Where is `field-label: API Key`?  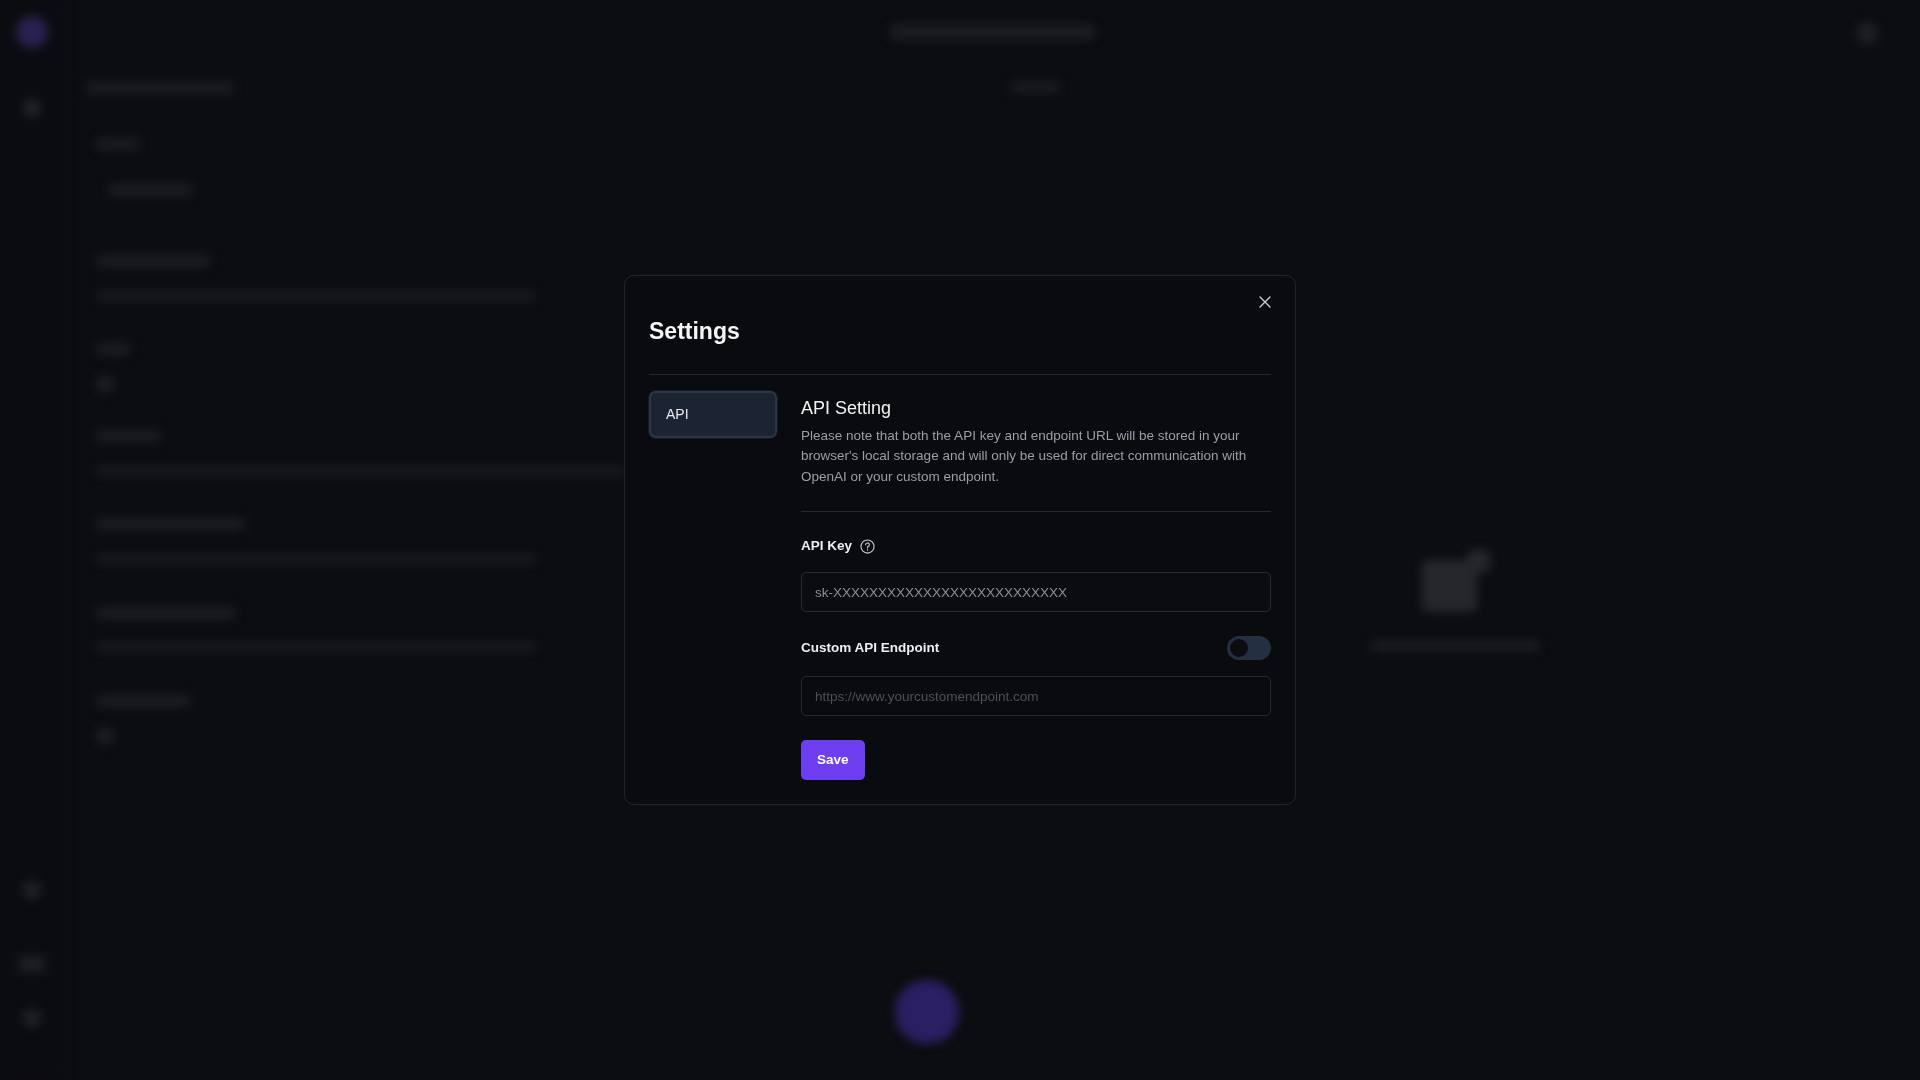 field-label: API Key is located at coordinates (827, 545).